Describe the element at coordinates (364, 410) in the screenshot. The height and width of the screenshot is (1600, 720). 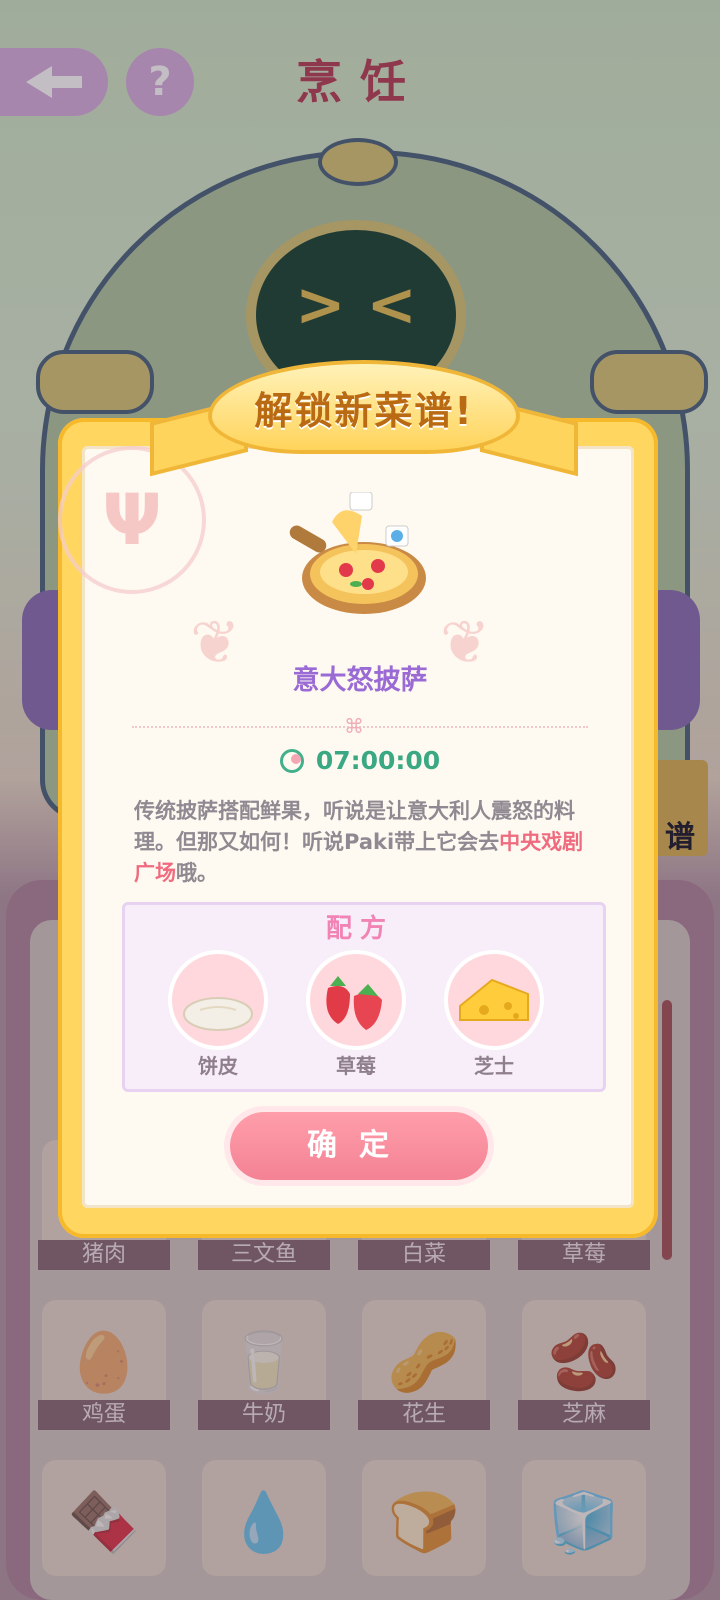
I see `unlock-banner-text: 解锁新菜谱!` at that location.